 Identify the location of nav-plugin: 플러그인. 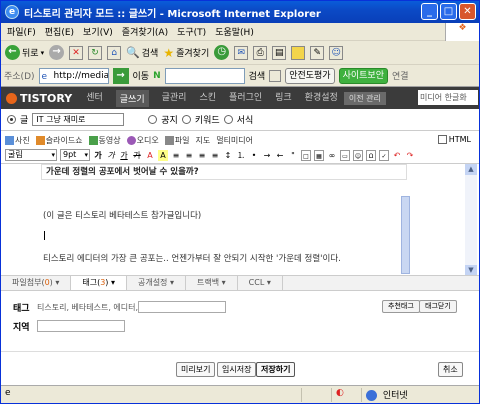
(245, 98).